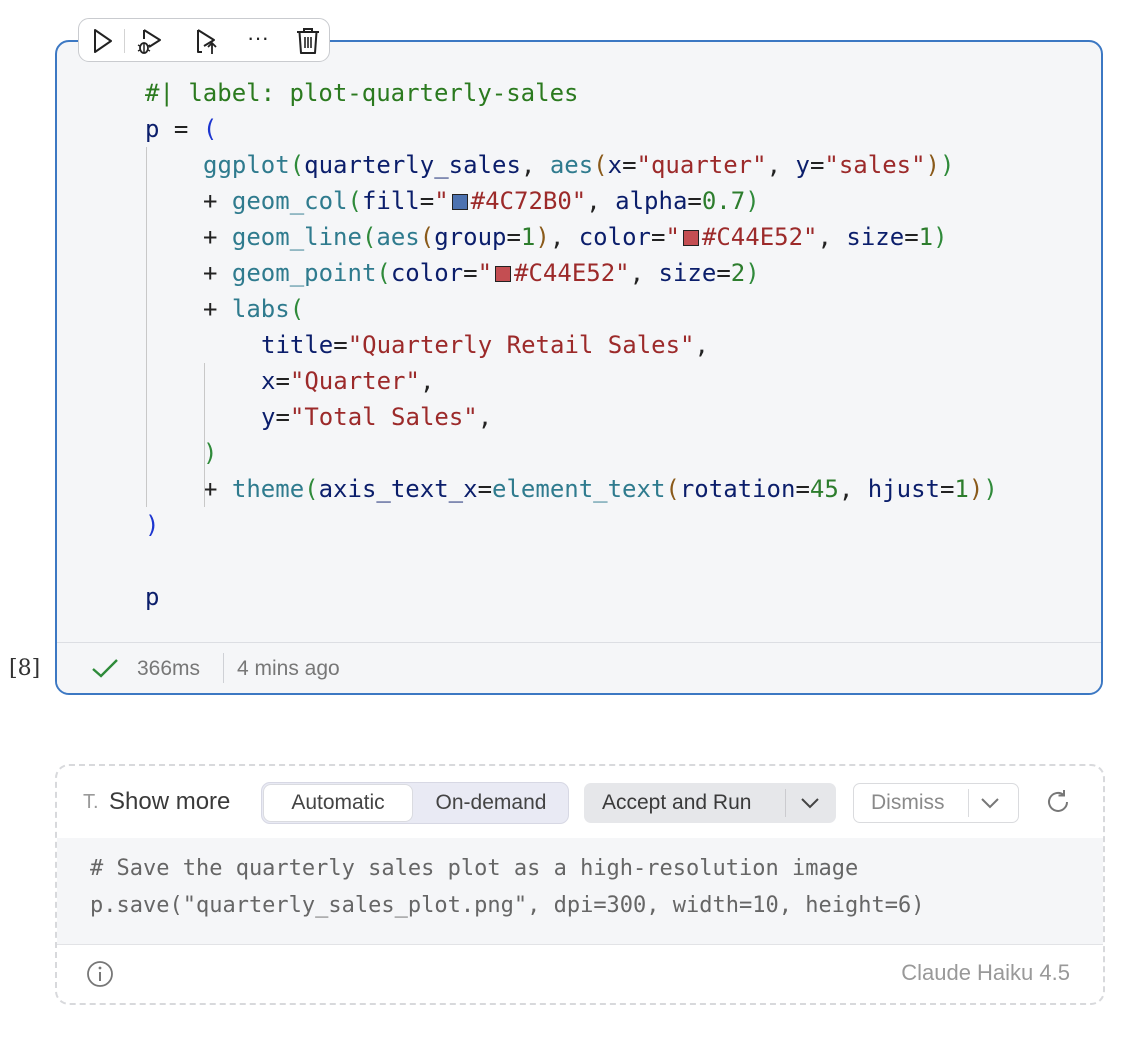  Describe the element at coordinates (105, 668) in the screenshot. I see `check-icon` at that location.